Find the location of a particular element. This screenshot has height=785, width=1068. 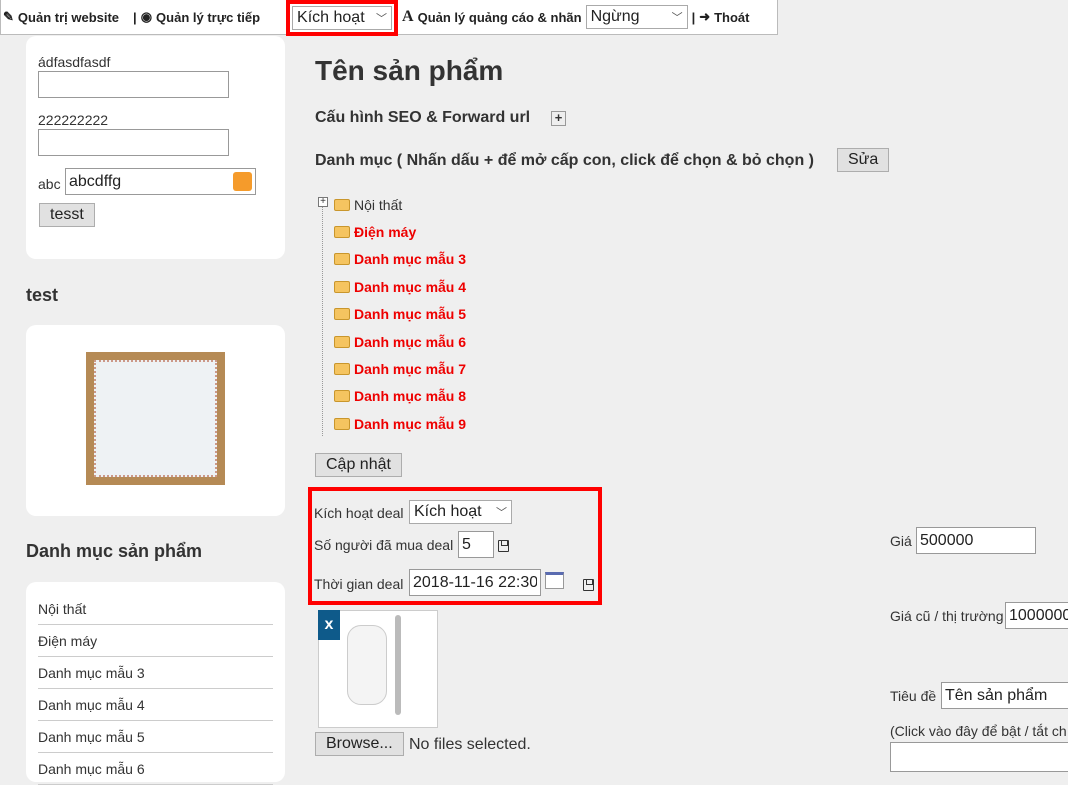

date-input is located at coordinates (160, 181).